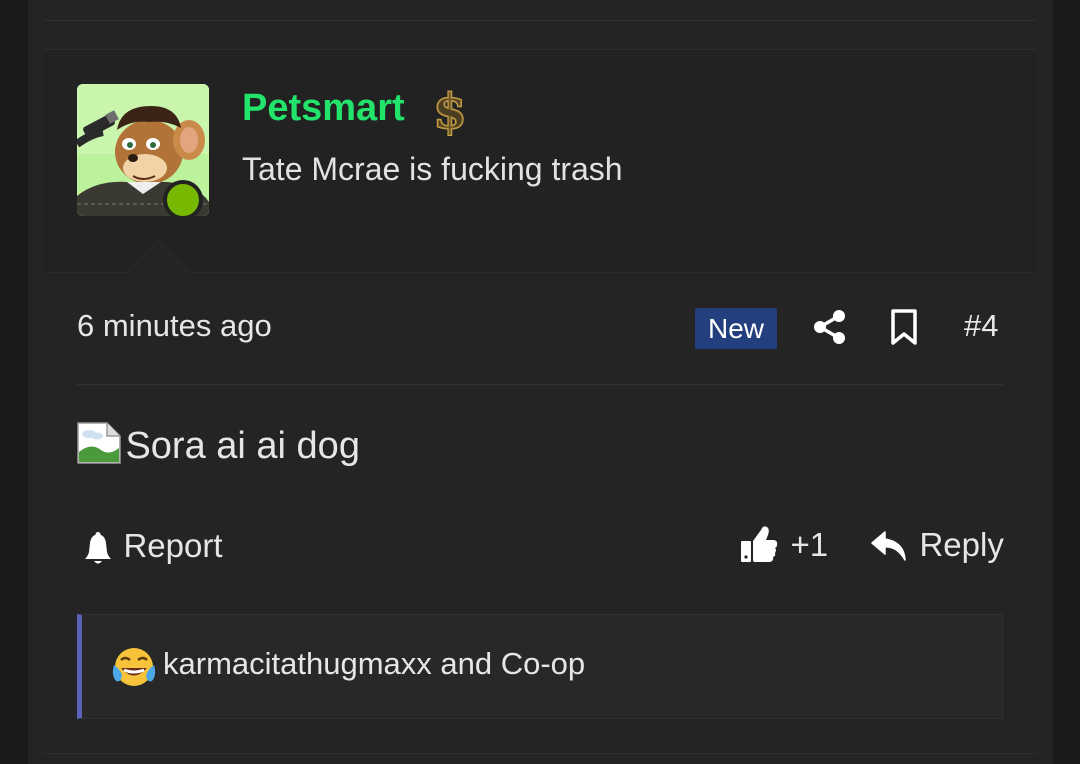  What do you see at coordinates (888, 546) in the screenshot?
I see `reply-arrow-icon` at bounding box center [888, 546].